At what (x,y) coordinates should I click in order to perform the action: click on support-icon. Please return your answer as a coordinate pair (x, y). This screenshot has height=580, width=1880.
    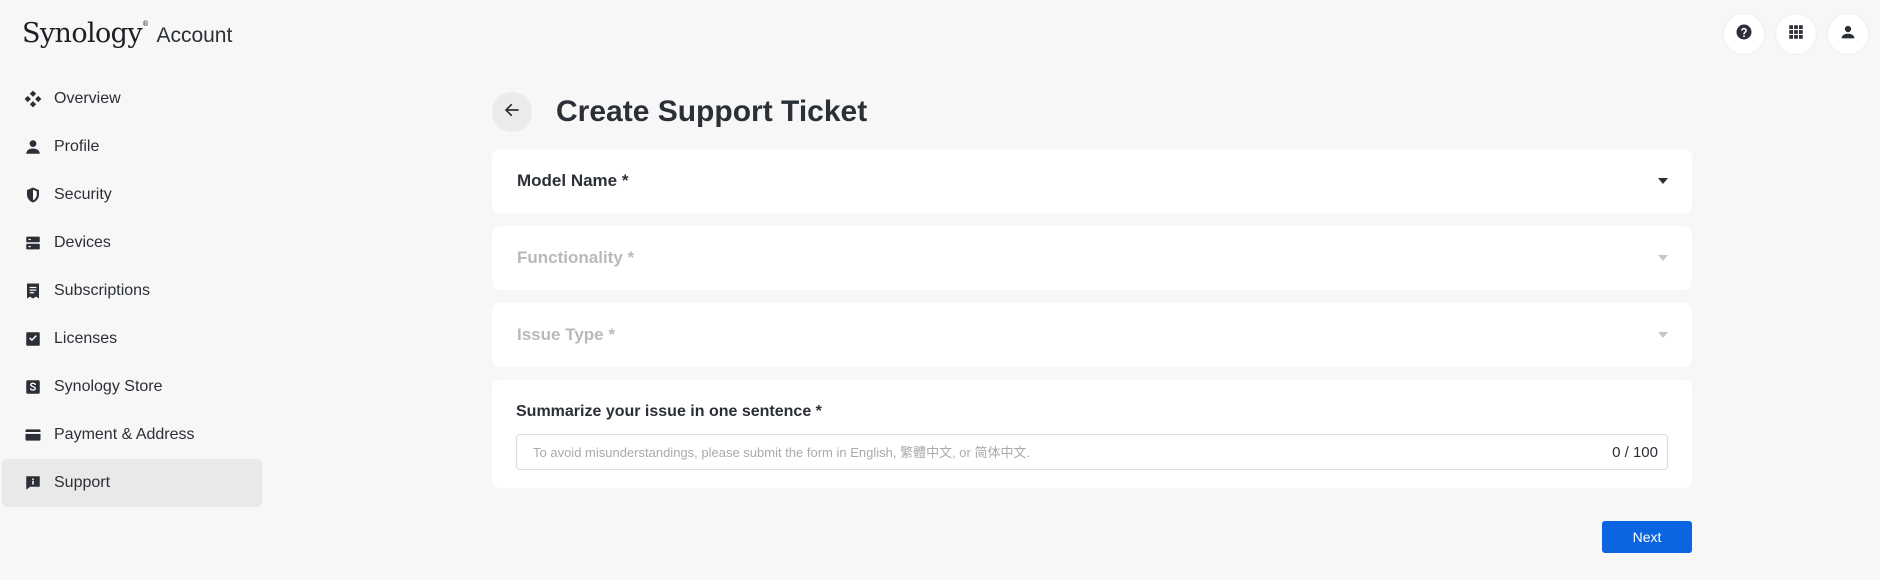
    Looking at the image, I should click on (33, 483).